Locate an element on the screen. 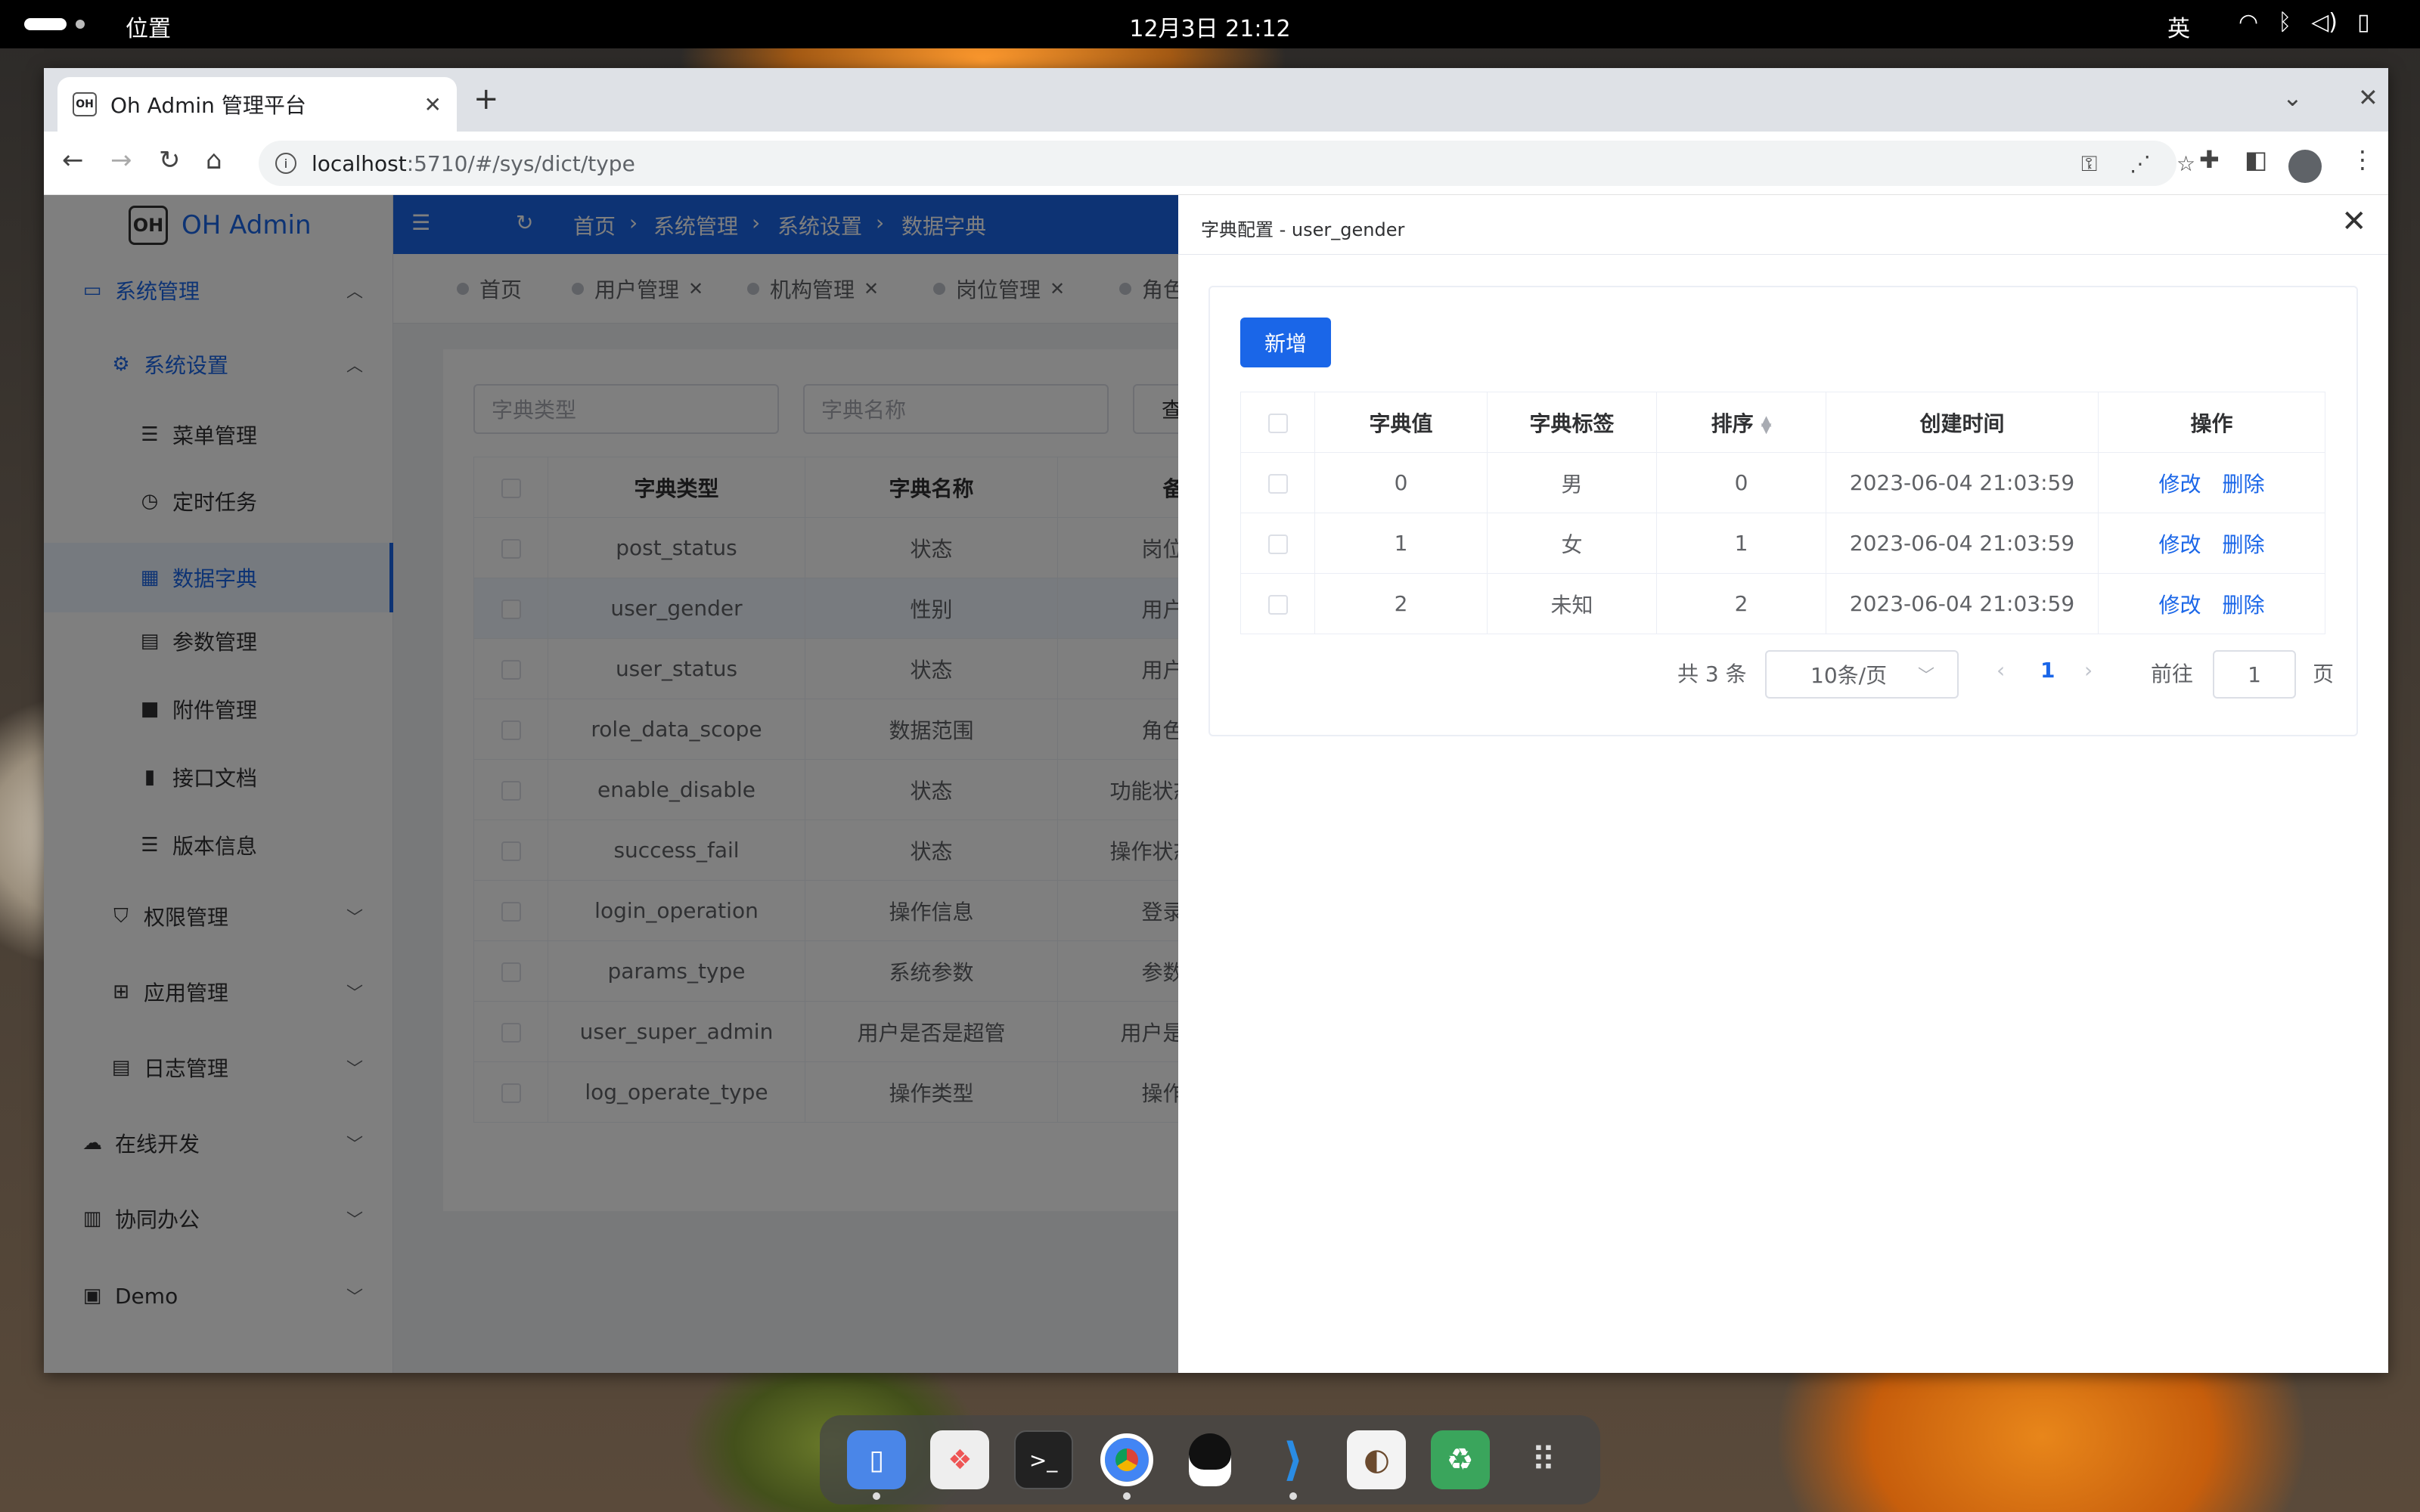 This screenshot has width=2420, height=1512. prev-page-icon: ‹ is located at coordinates (2000, 670).